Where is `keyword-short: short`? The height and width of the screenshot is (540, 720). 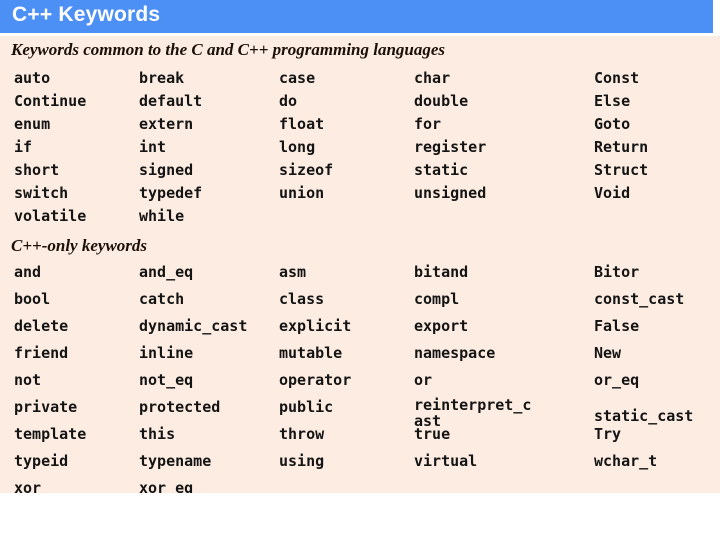 keyword-short: short is located at coordinates (37, 170).